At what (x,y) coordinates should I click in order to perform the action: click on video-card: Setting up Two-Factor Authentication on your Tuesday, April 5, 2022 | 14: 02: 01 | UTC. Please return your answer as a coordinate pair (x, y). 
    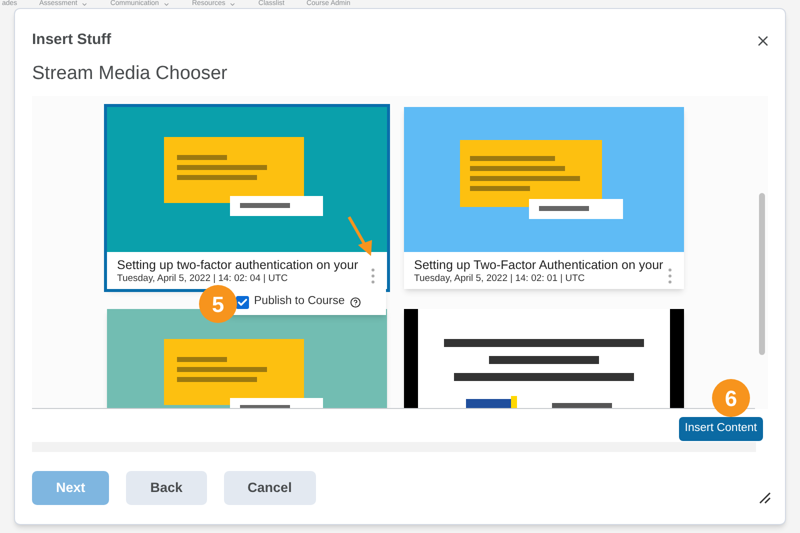
    Looking at the image, I should click on (544, 198).